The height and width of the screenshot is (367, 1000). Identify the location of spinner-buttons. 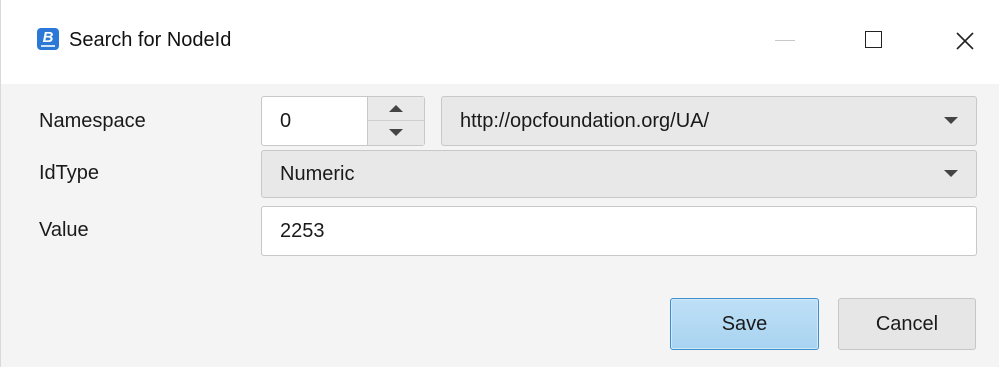
(395, 121).